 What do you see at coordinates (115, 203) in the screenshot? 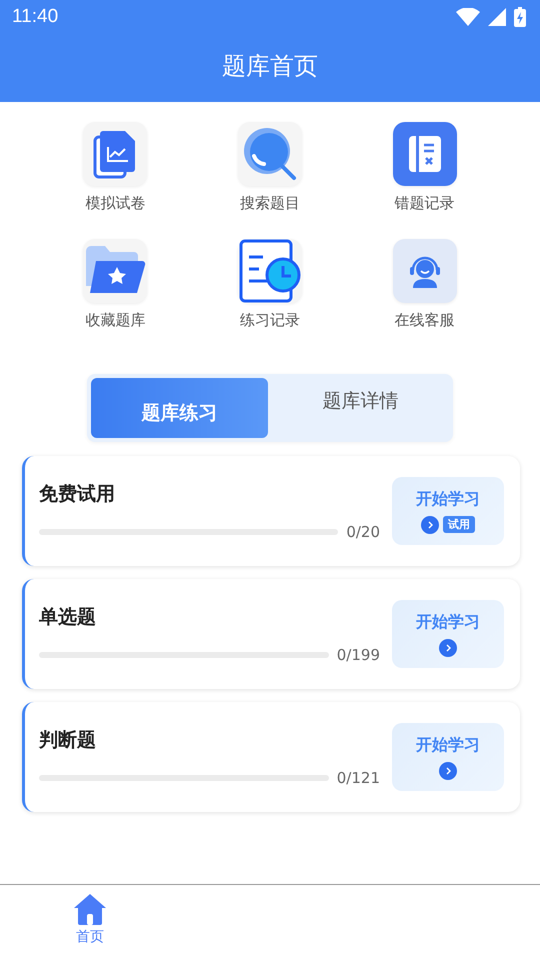
I see `shortcut-label: 模拟试卷` at bounding box center [115, 203].